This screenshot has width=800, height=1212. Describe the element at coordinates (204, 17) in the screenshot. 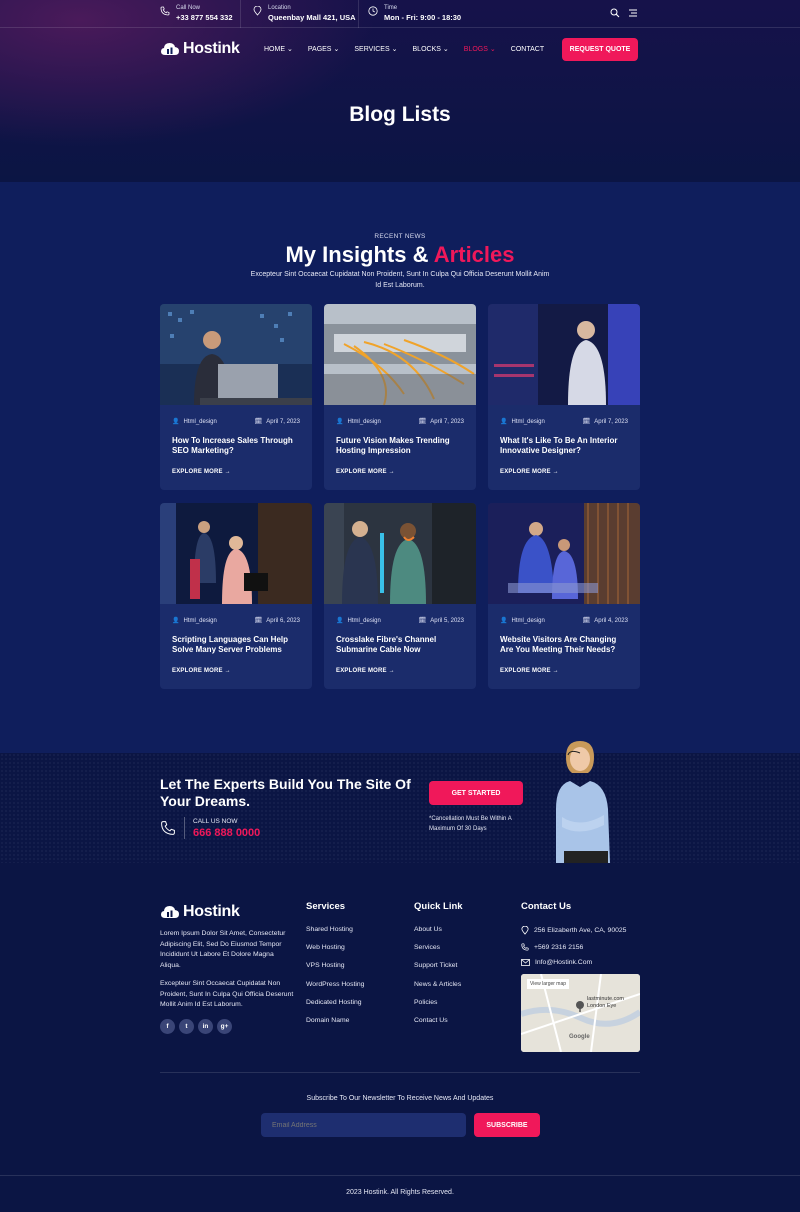

I see `call-value: +33 877 554 332` at that location.